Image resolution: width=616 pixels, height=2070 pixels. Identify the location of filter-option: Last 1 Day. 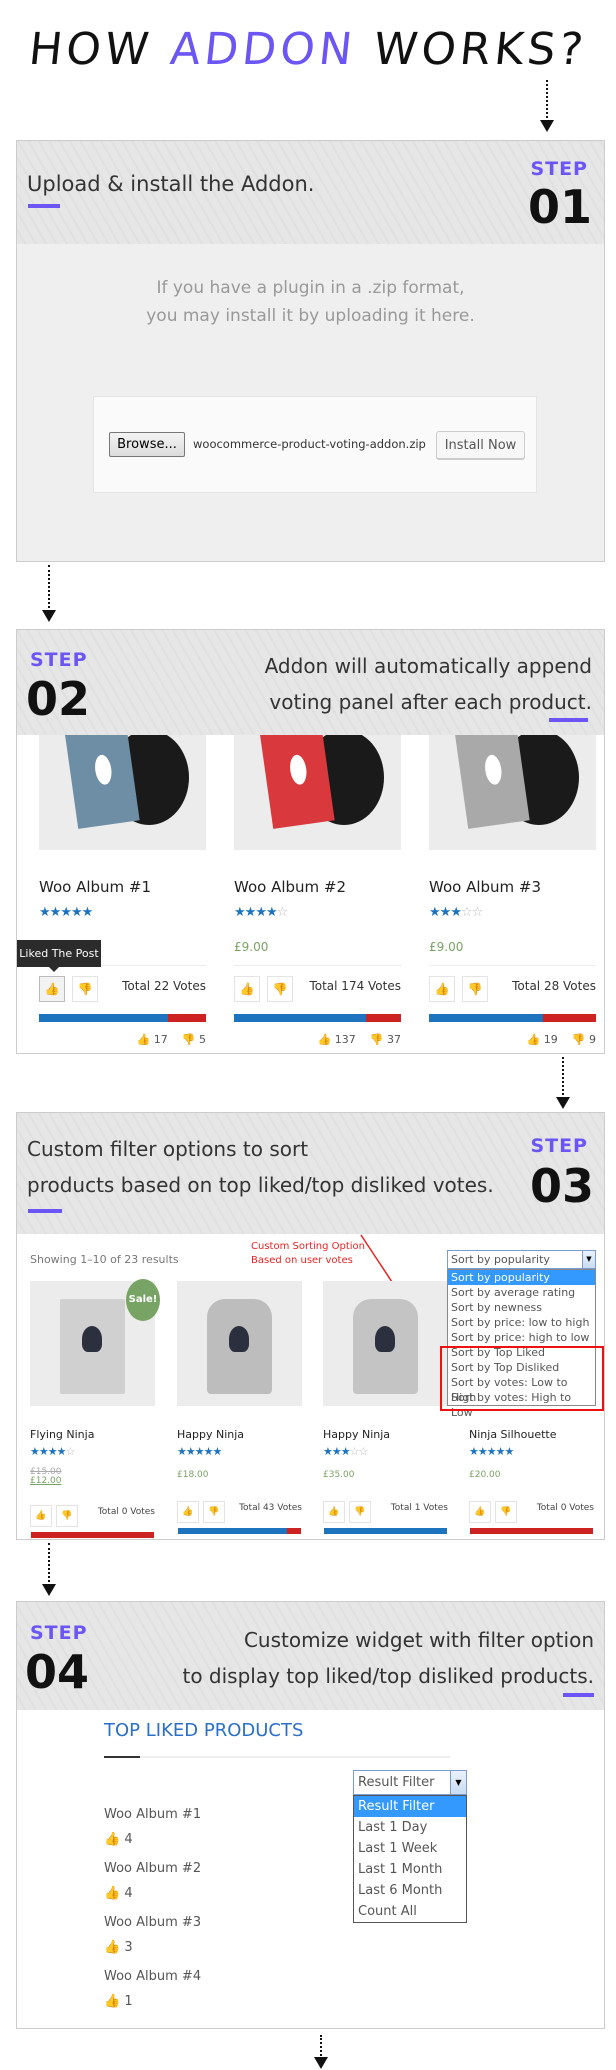
(410, 1827).